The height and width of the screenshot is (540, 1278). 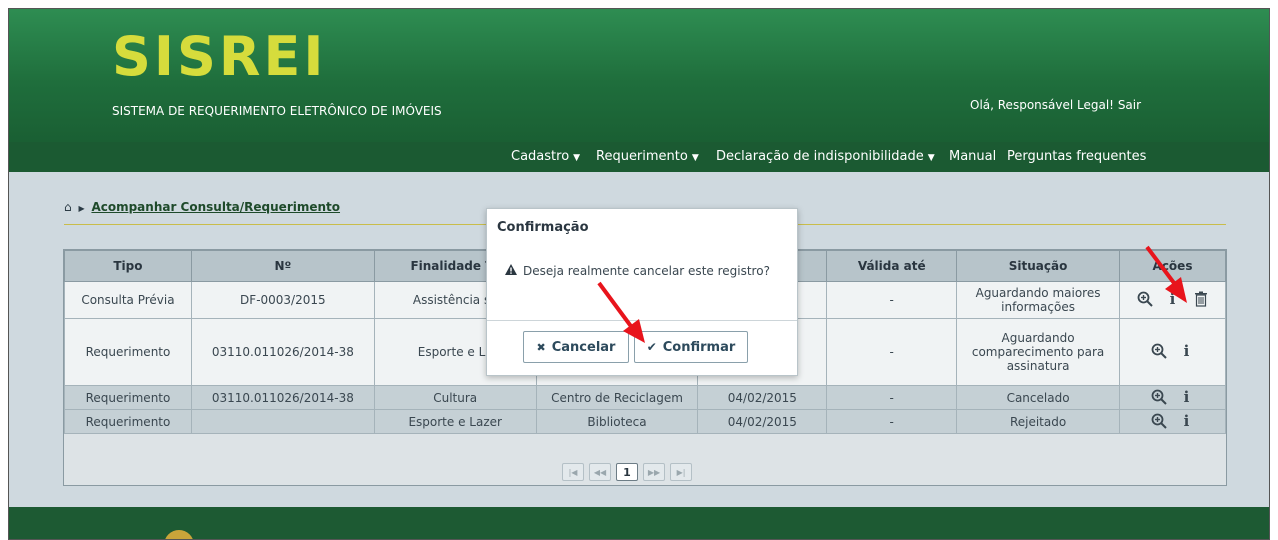 What do you see at coordinates (573, 472) in the screenshot?
I see `first-page-button: |◀` at bounding box center [573, 472].